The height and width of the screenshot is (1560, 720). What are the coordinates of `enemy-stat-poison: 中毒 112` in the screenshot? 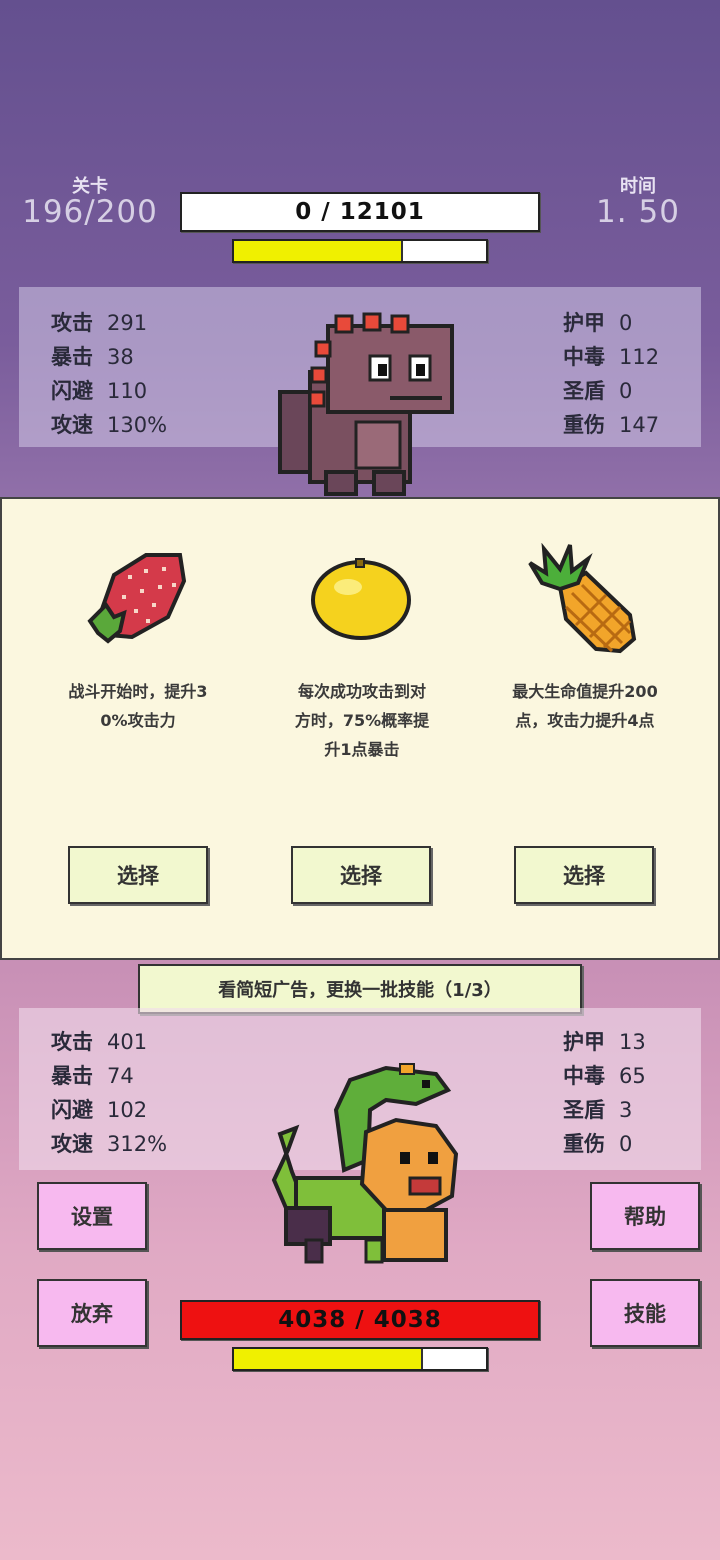 It's located at (611, 357).